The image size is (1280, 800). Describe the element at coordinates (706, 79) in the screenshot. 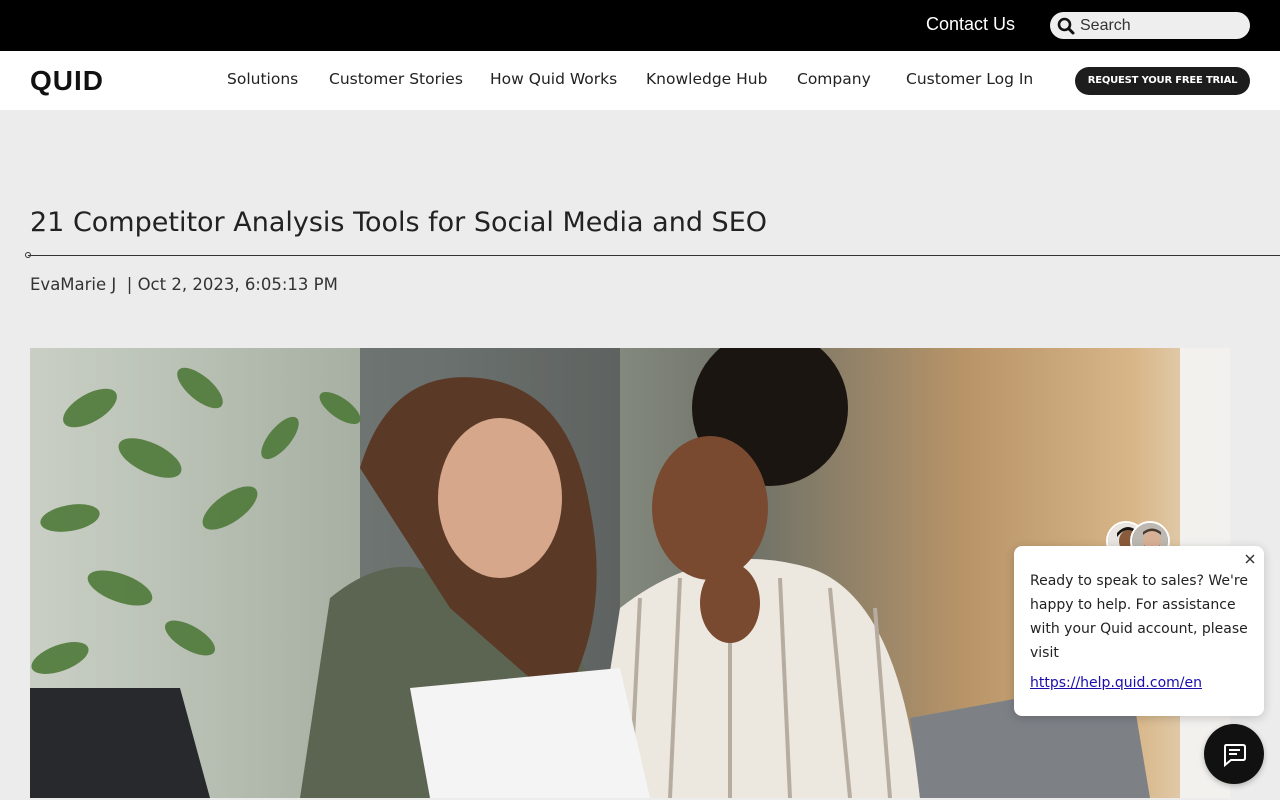

I see `nav-item-knowledge-hub: Knowledge Hub` at that location.